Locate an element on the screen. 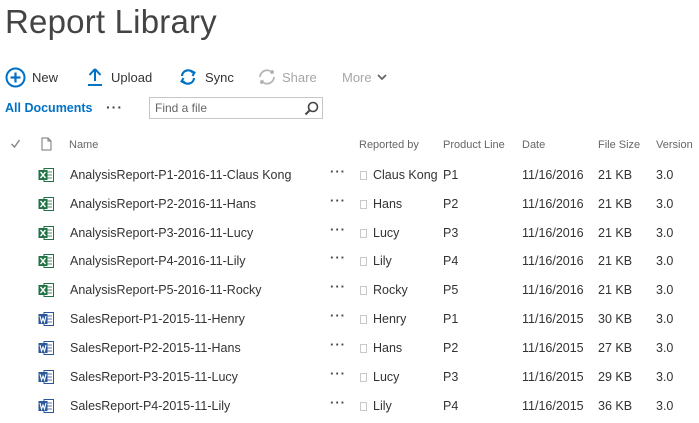  search-box is located at coordinates (236, 108).